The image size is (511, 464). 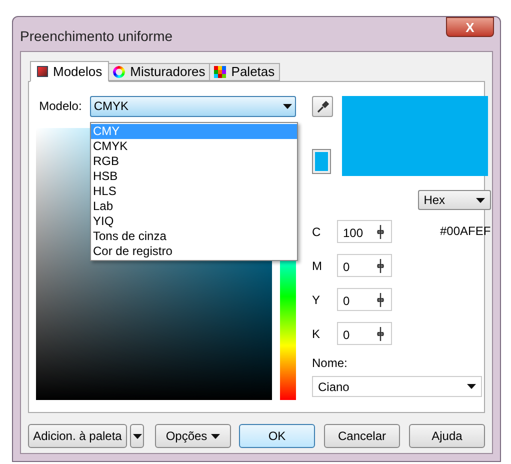 What do you see at coordinates (77, 436) in the screenshot?
I see `add-to-palette-button: Adicion. à paleta` at bounding box center [77, 436].